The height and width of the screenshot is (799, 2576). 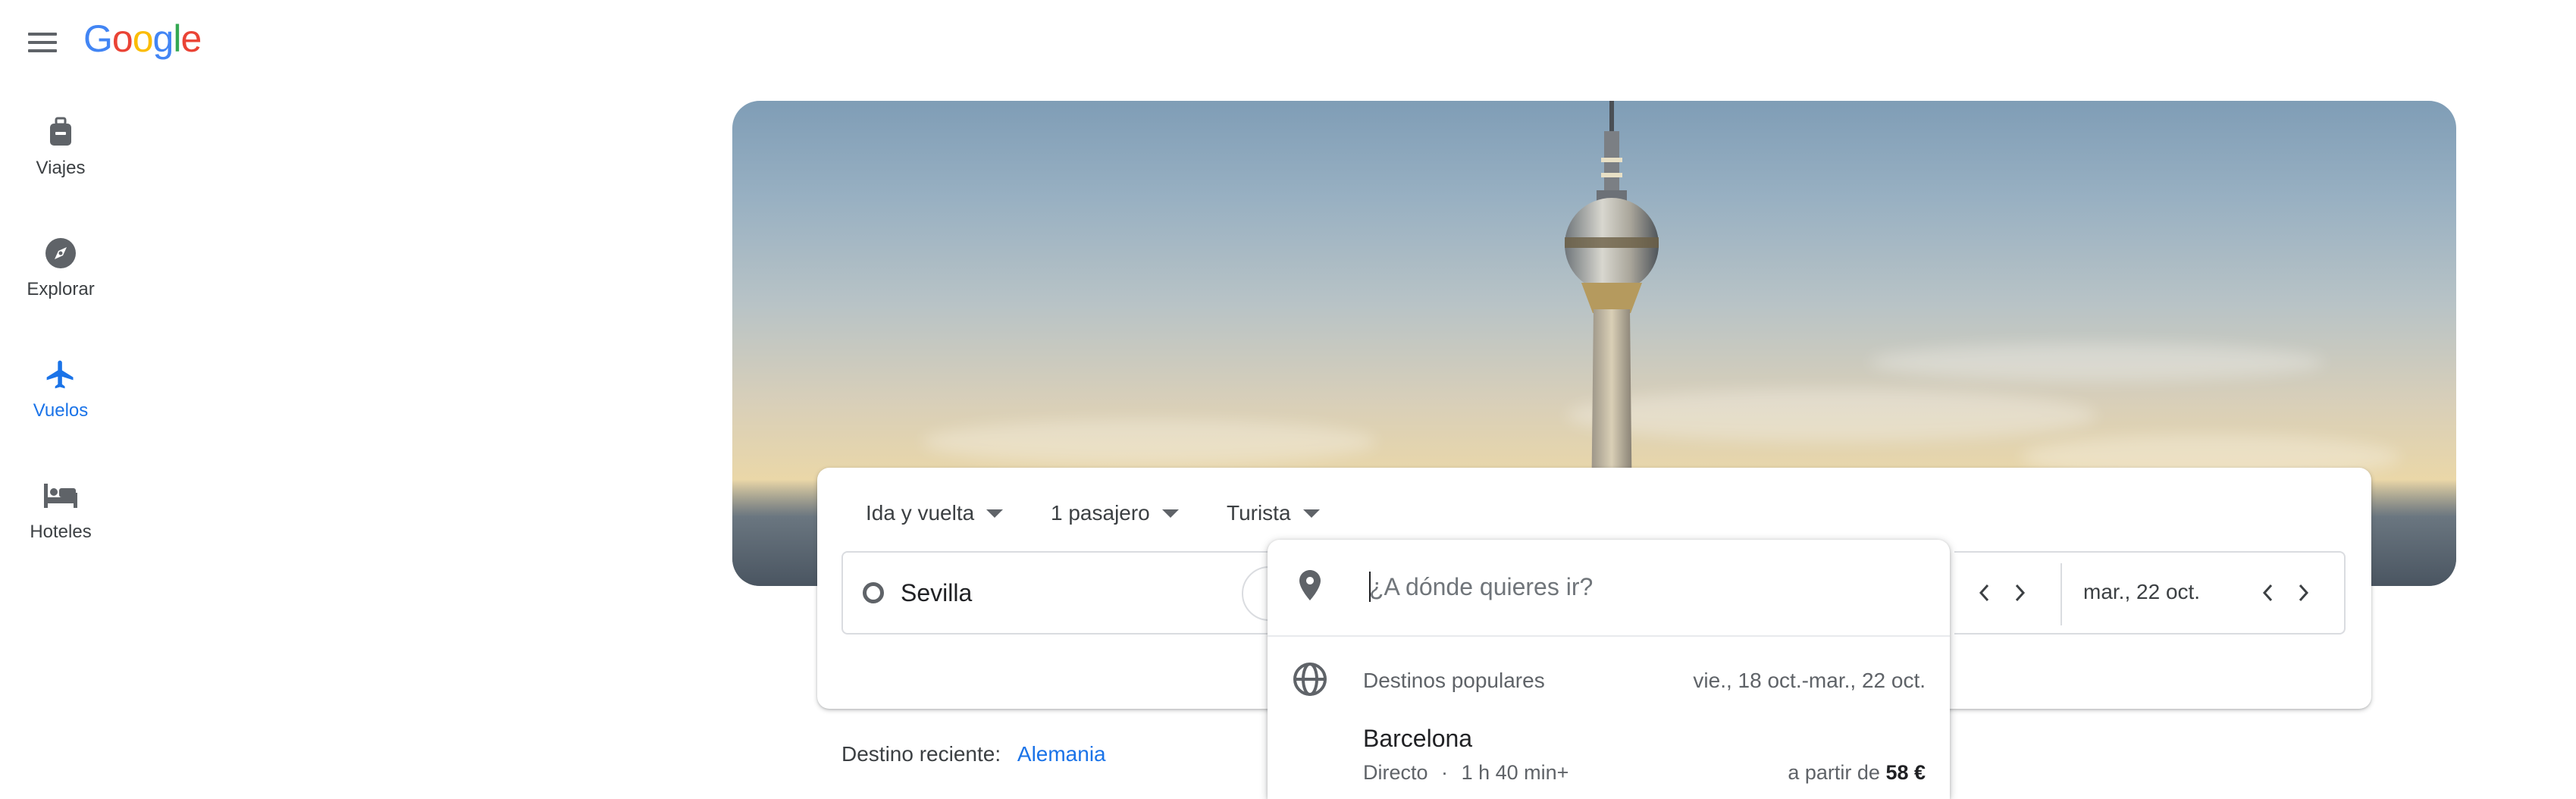 I want to click on recent-destination-label: Destino reciente:, so click(x=921, y=754).